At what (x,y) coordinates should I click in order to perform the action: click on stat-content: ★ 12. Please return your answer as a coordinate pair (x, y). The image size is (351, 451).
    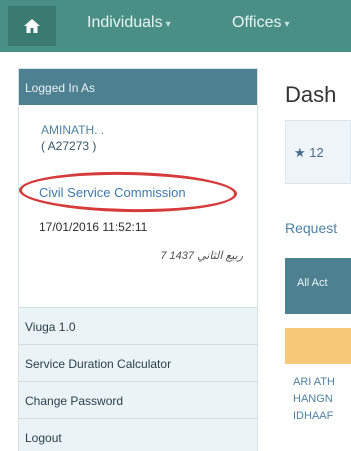
    Looking at the image, I should click on (309, 153).